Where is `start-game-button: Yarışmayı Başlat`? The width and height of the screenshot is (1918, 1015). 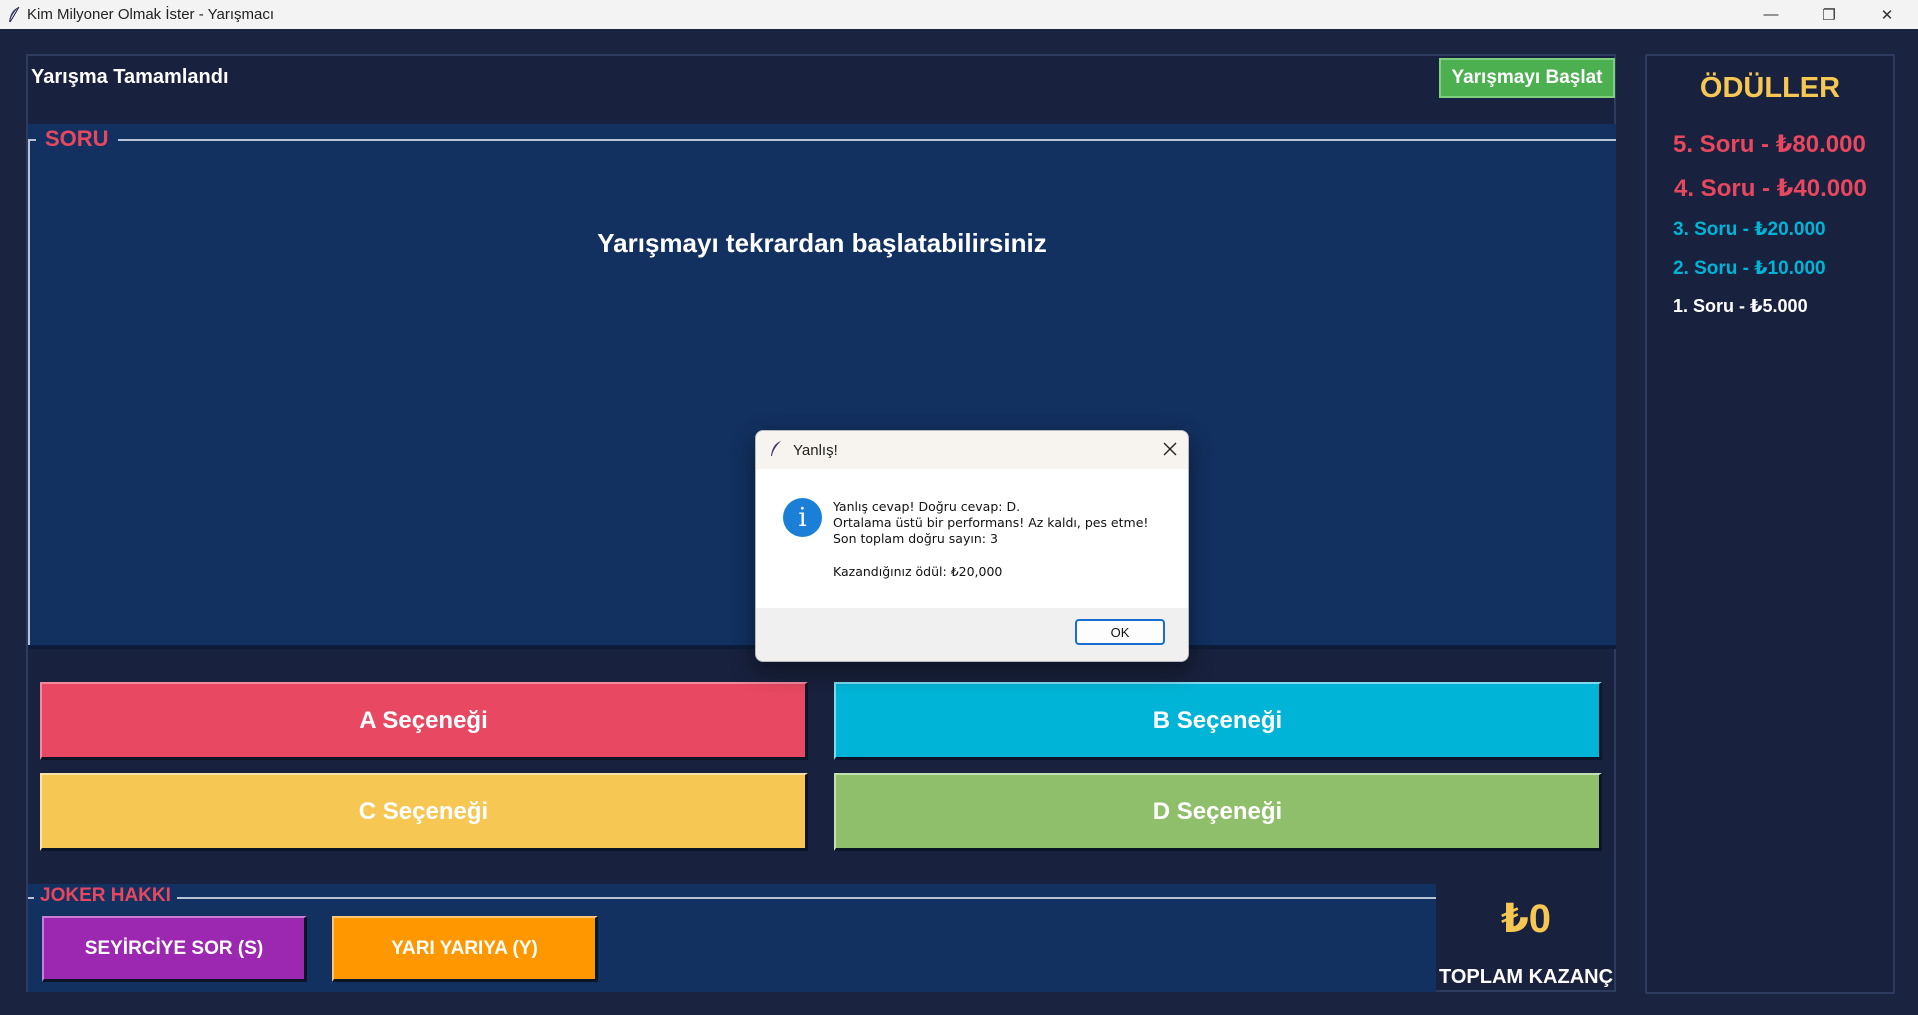
start-game-button: Yarışmayı Başlat is located at coordinates (1527, 78).